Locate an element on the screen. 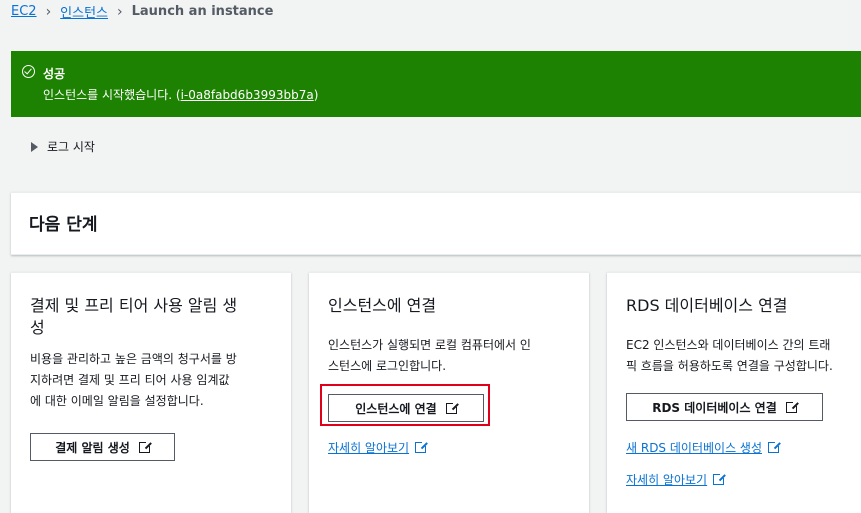 This screenshot has height=513, width=861. card-desc-line2: 픽 흐름을 허용하도록 연결을 구성합니다. is located at coordinates (729, 366).